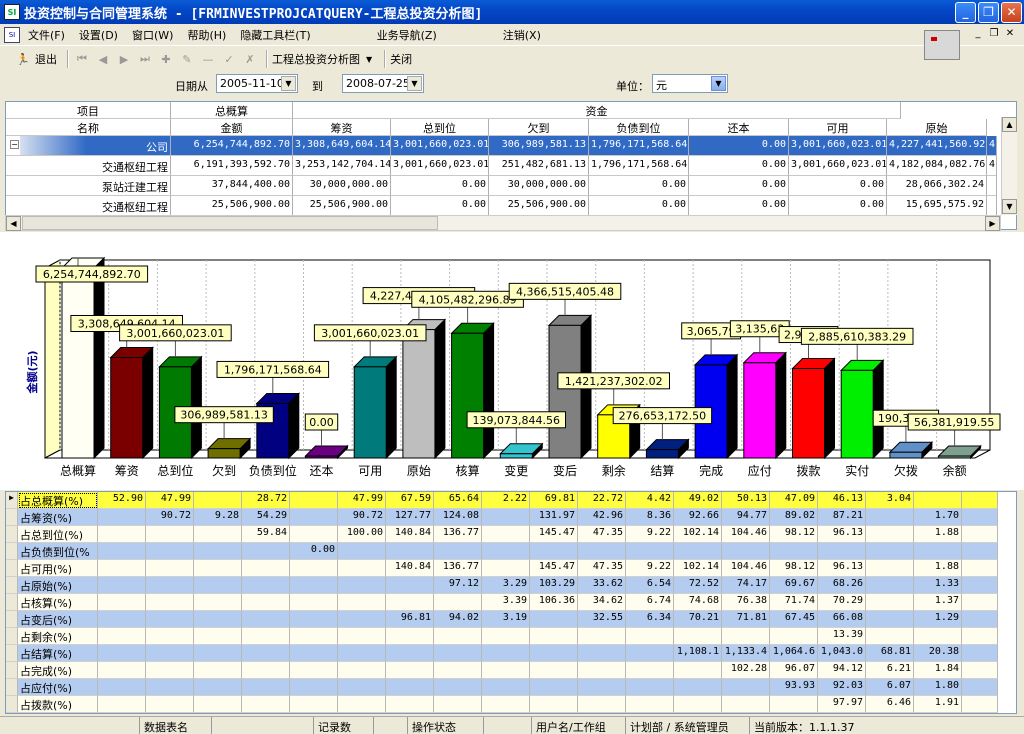 The height and width of the screenshot is (734, 1024). I want to click on percent-cell: 104.46, so click(746, 534).